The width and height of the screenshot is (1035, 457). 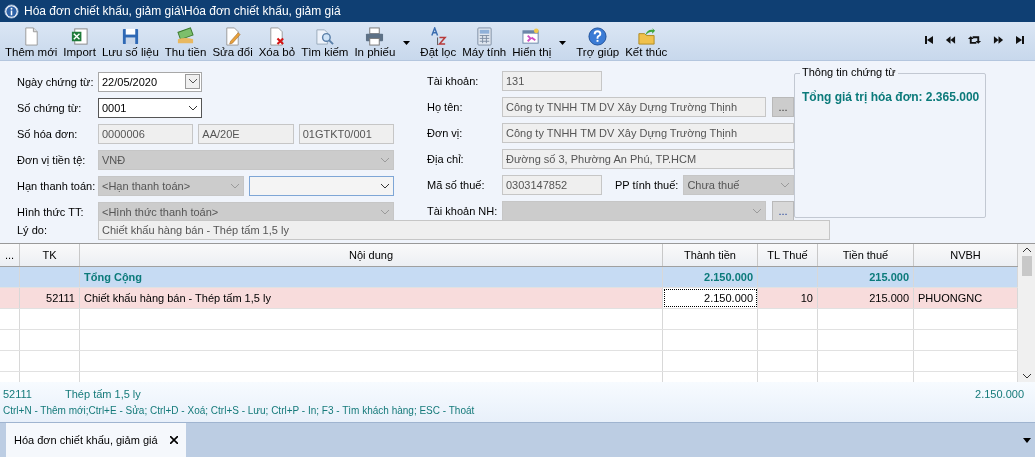 I want to click on toolbar-button: Máy tính, so click(x=484, y=42).